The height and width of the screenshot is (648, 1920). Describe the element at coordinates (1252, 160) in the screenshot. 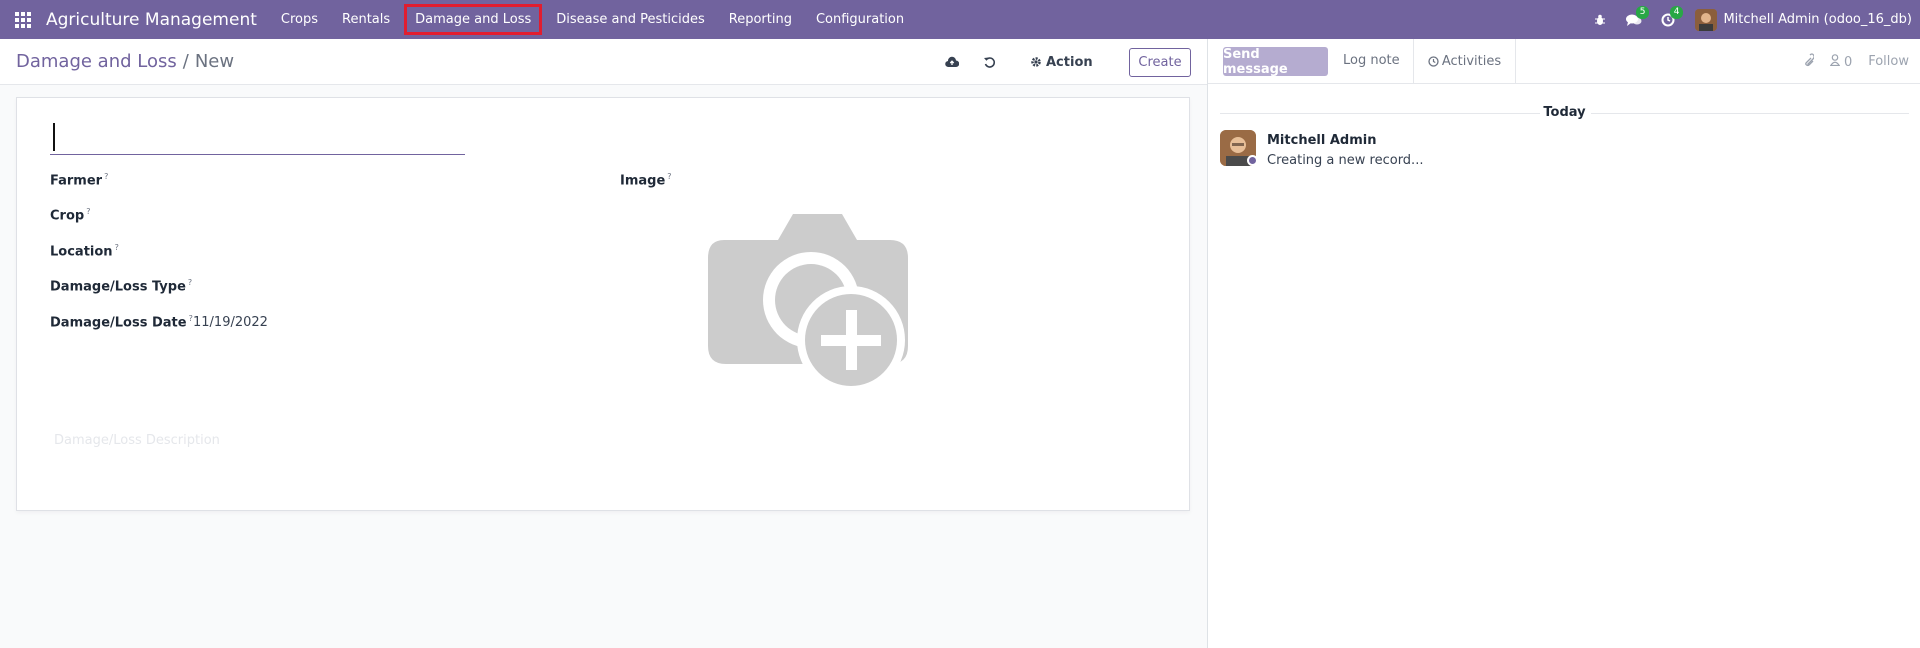

I see `online-status-dot` at that location.